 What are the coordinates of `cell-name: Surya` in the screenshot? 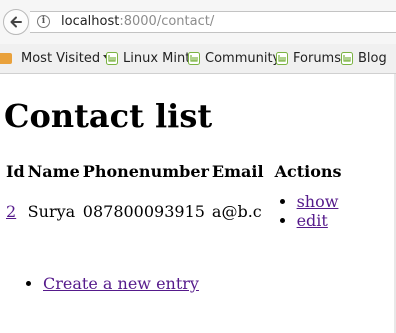 It's located at (51, 211).